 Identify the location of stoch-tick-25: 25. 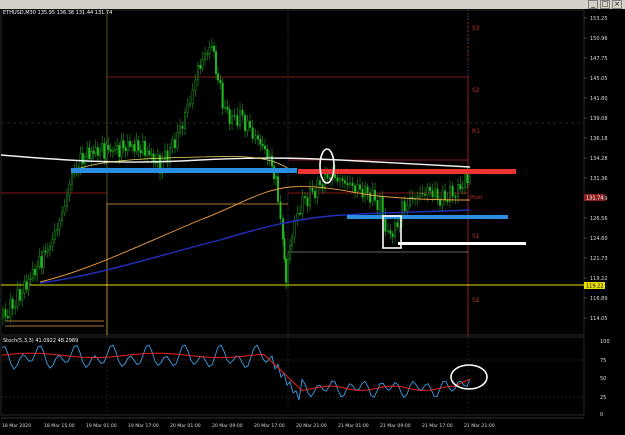
(603, 398).